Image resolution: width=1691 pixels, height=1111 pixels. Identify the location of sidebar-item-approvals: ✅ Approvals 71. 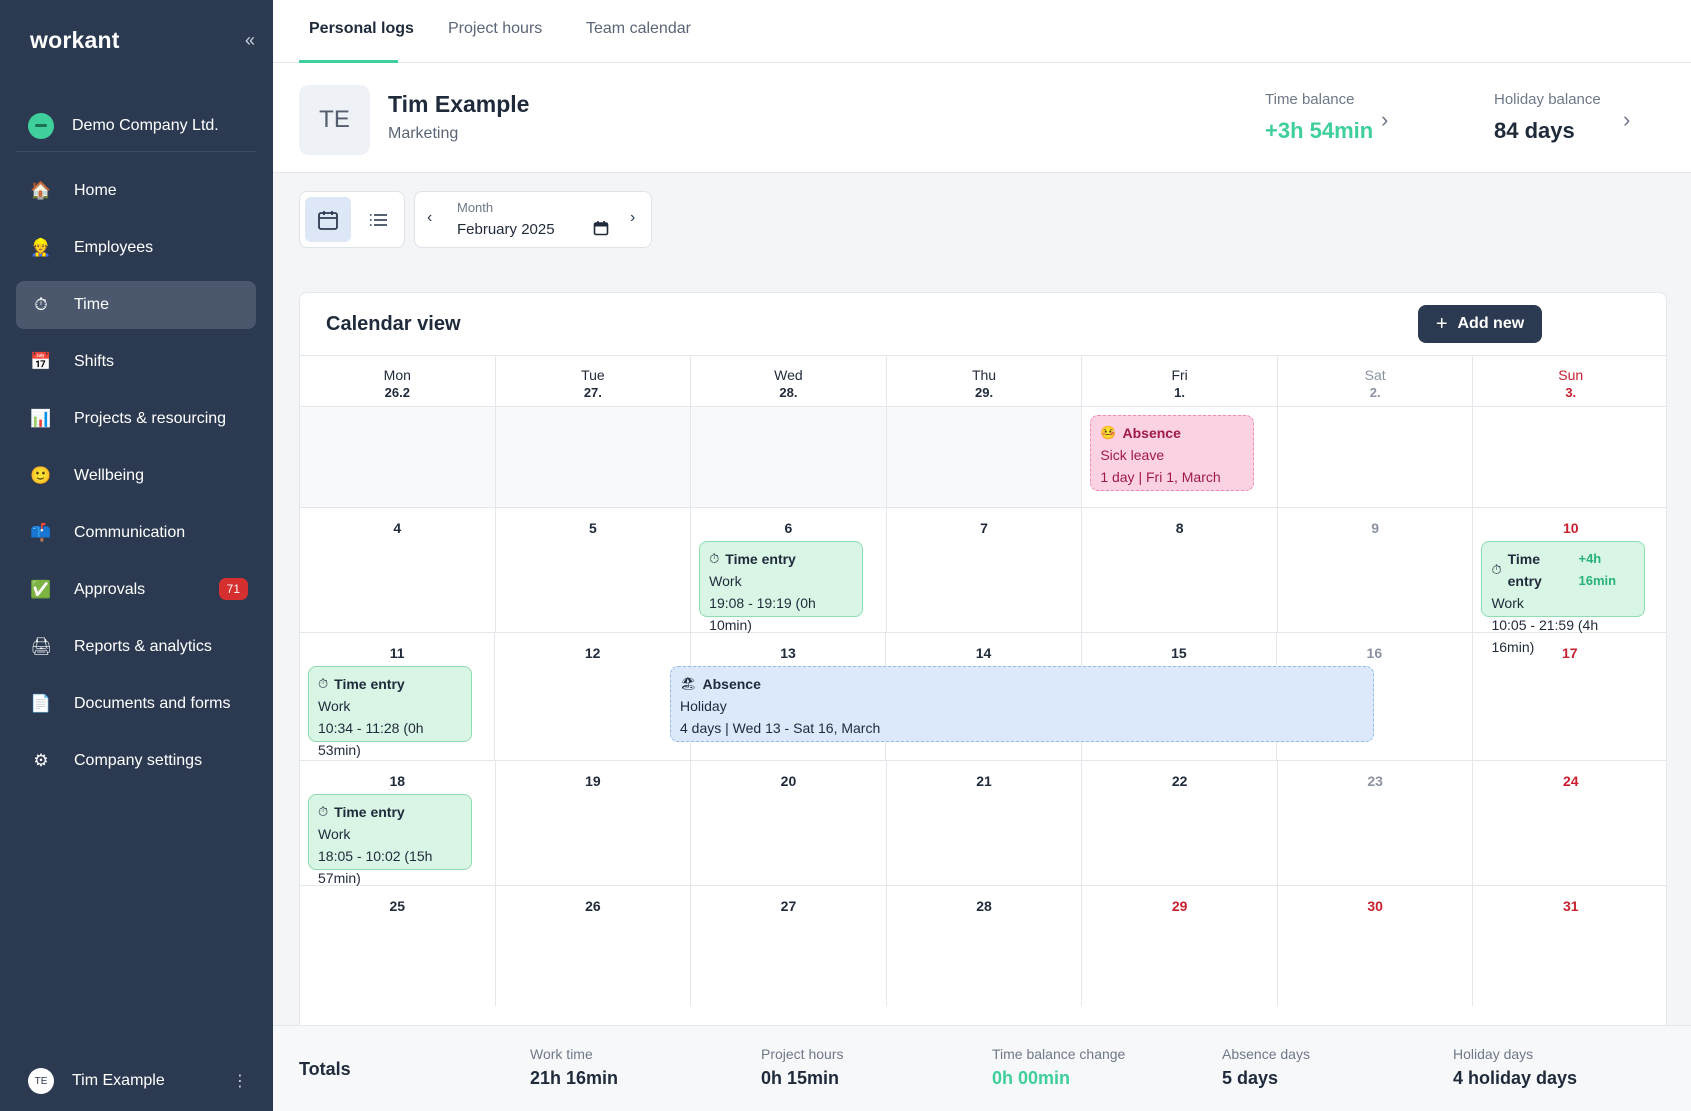
(136, 590).